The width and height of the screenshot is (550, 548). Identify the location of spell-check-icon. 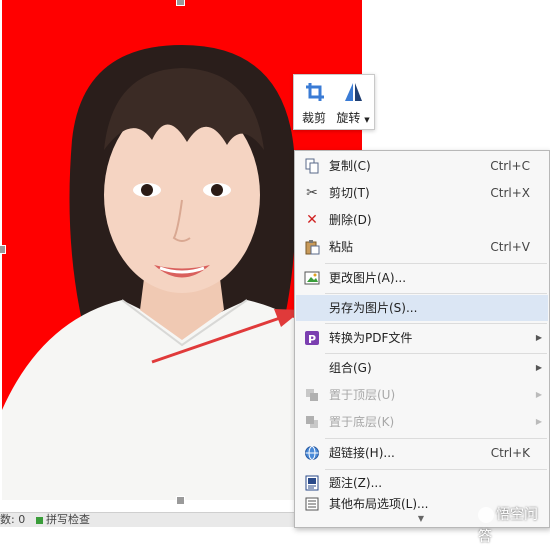
(39, 520).